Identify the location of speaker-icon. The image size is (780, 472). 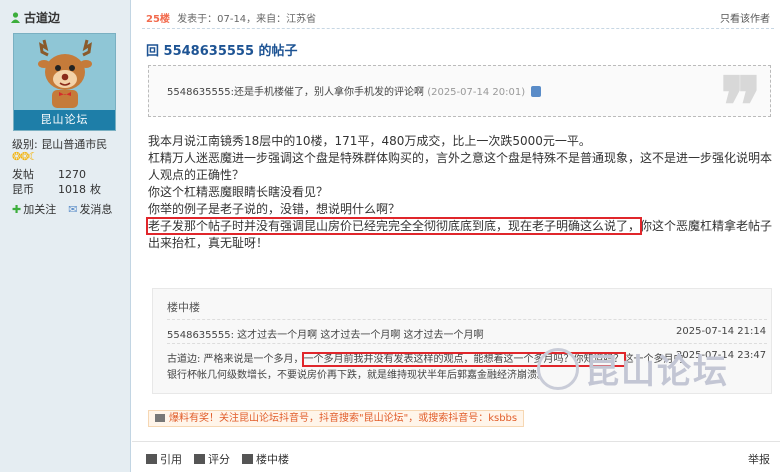
(160, 418).